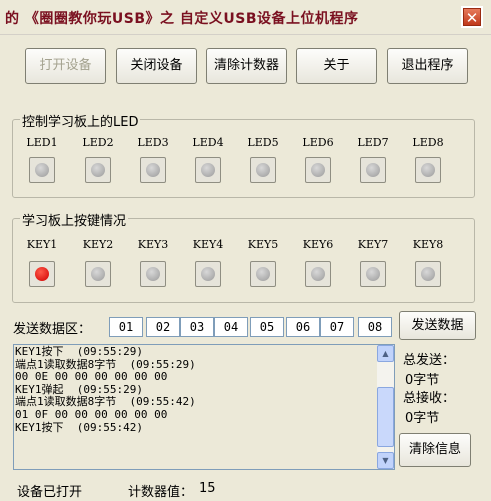 The image size is (491, 501). I want to click on key-label: KEY5, so click(263, 244).